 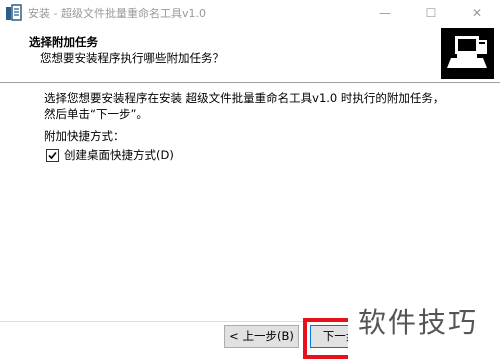 I want to click on minimize-button: —, so click(x=385, y=13).